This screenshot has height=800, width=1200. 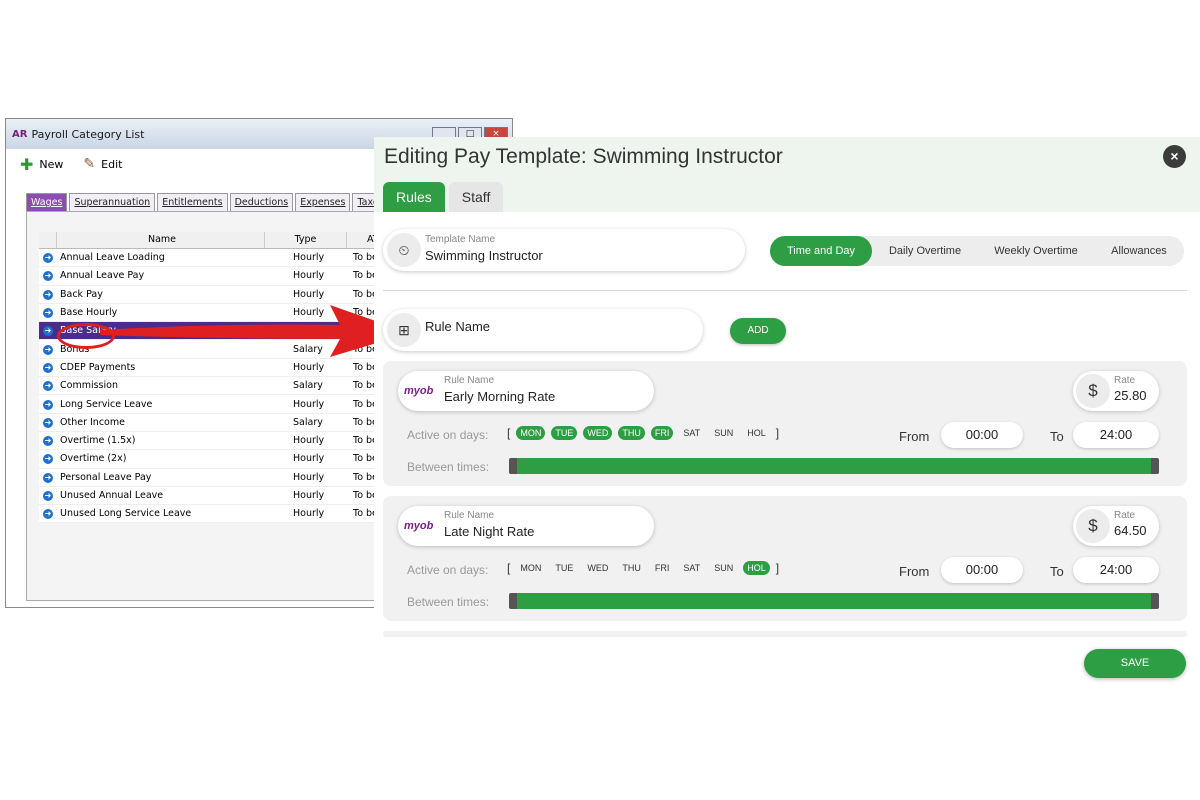 What do you see at coordinates (261, 202) in the screenshot?
I see `tab-deductions: Deductions` at bounding box center [261, 202].